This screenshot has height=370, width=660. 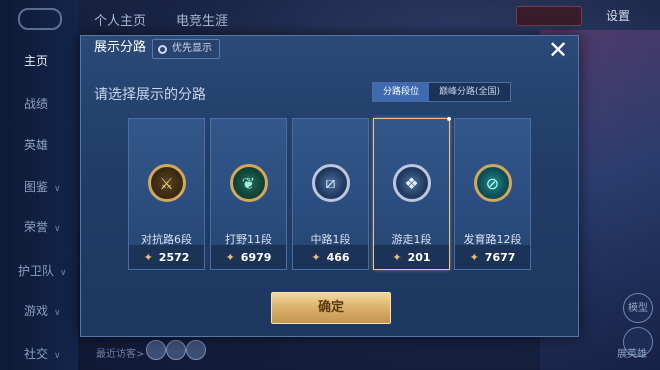 What do you see at coordinates (120, 352) in the screenshot?
I see `recent-visitors-link: 最近访客>` at bounding box center [120, 352].